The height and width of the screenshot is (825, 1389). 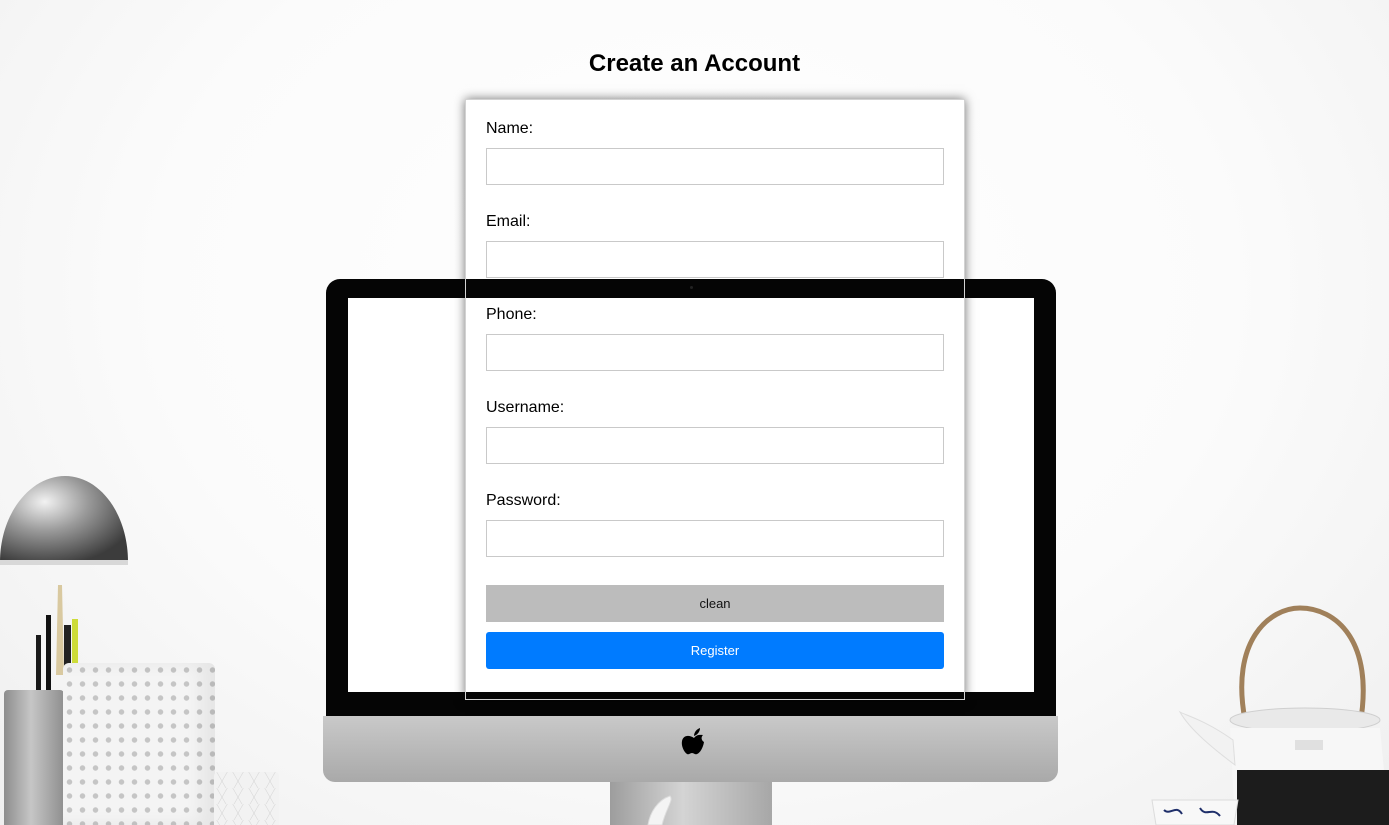 What do you see at coordinates (510, 128) in the screenshot?
I see `name-label: Name:` at bounding box center [510, 128].